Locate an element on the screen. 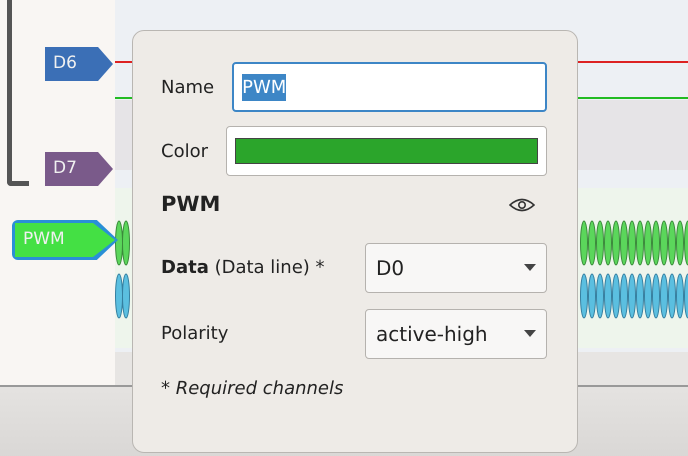 This screenshot has width=688, height=456. option-dropdown: active-high is located at coordinates (456, 333).